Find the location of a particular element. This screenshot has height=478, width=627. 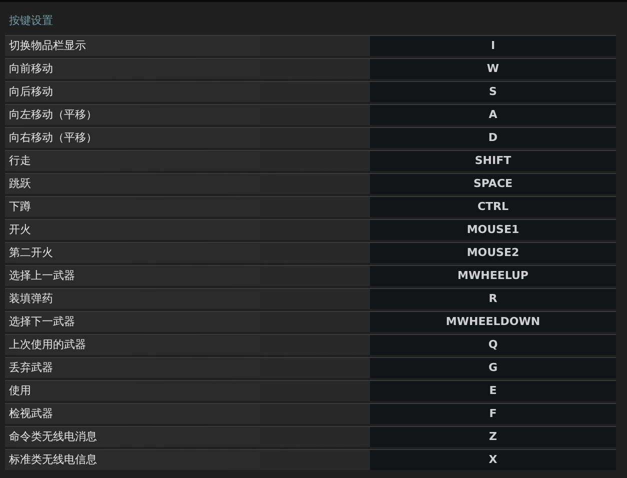

key-binding-field: CTRL is located at coordinates (493, 207).